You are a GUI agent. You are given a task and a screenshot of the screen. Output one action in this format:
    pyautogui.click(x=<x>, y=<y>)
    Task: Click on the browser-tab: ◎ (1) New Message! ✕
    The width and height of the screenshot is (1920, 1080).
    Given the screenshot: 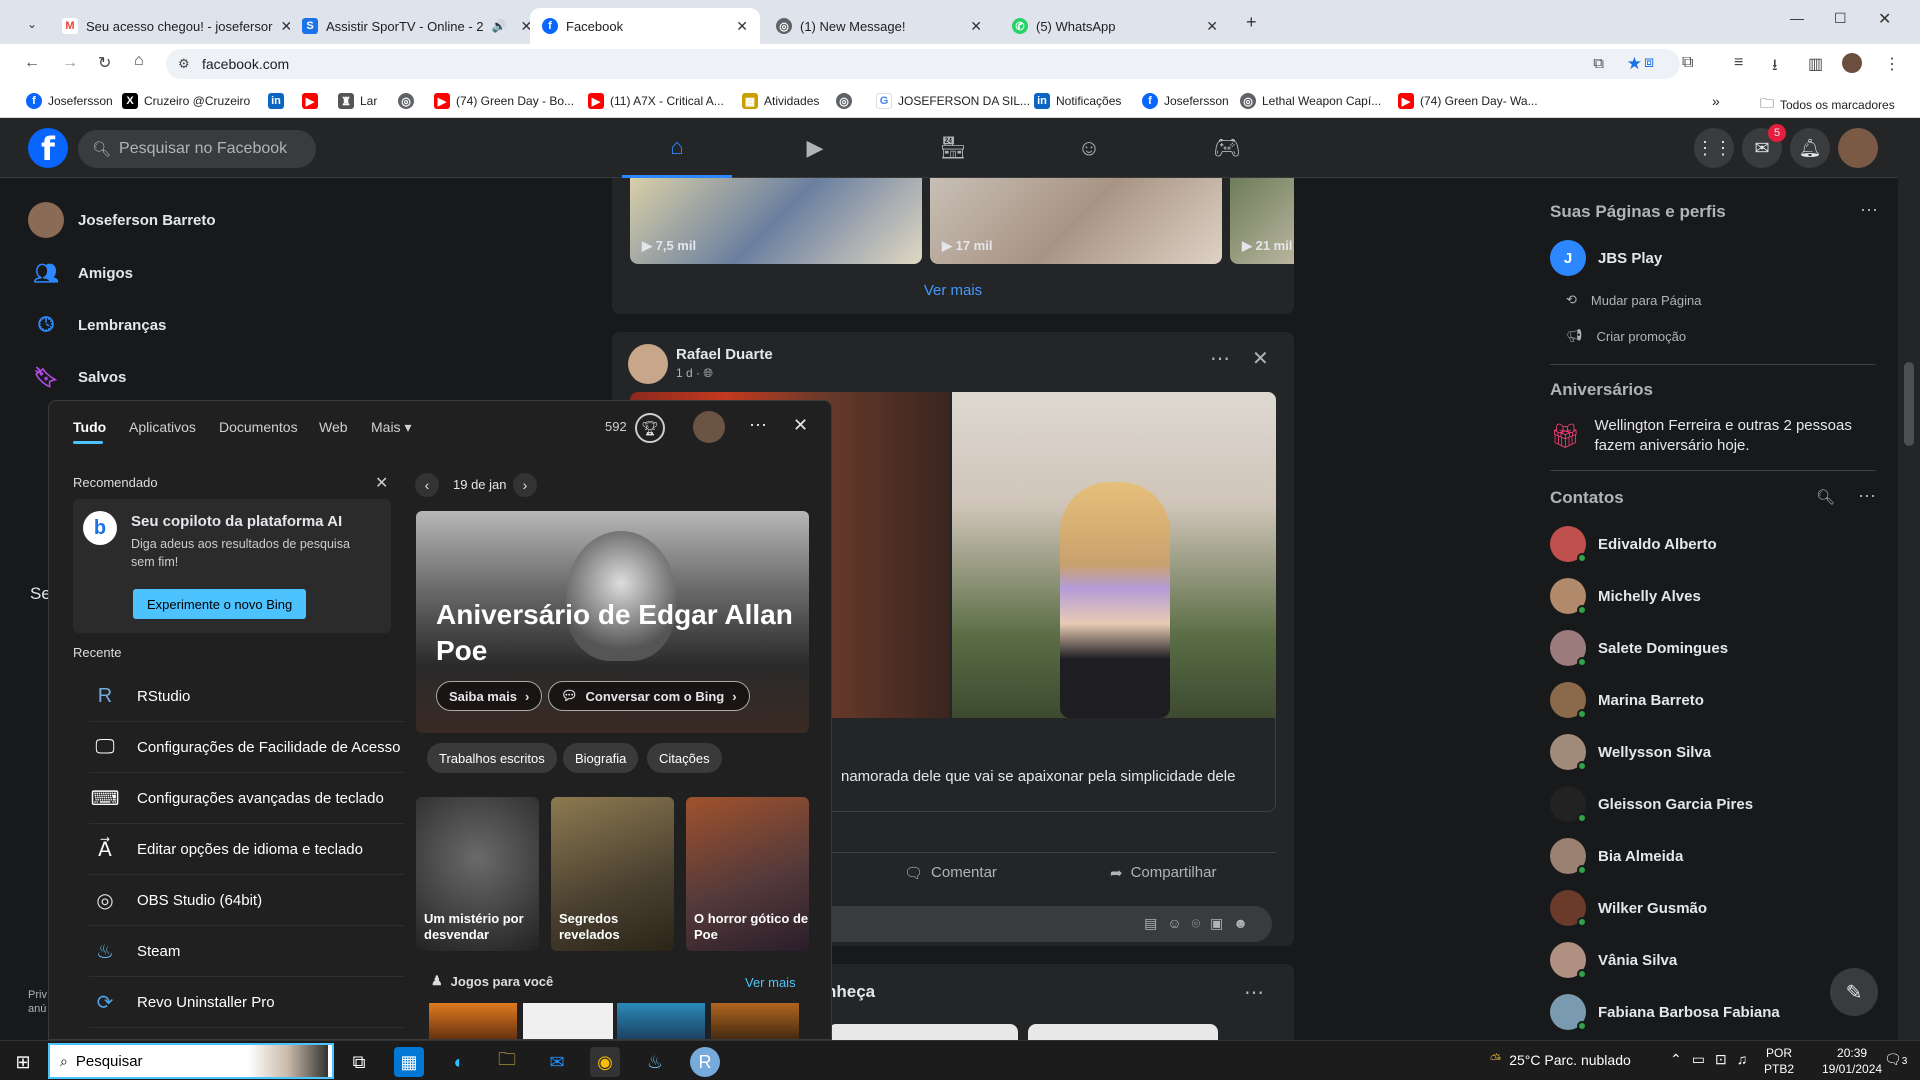 What is the action you would take?
    pyautogui.click(x=879, y=26)
    